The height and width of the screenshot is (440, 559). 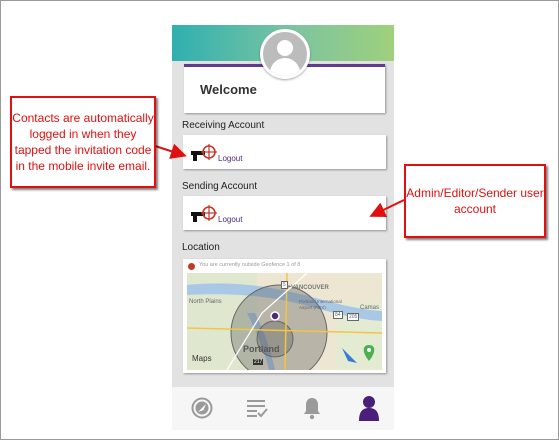 I want to click on admin-callout-text: Admin/Editor/Sender user account, so click(x=475, y=201).